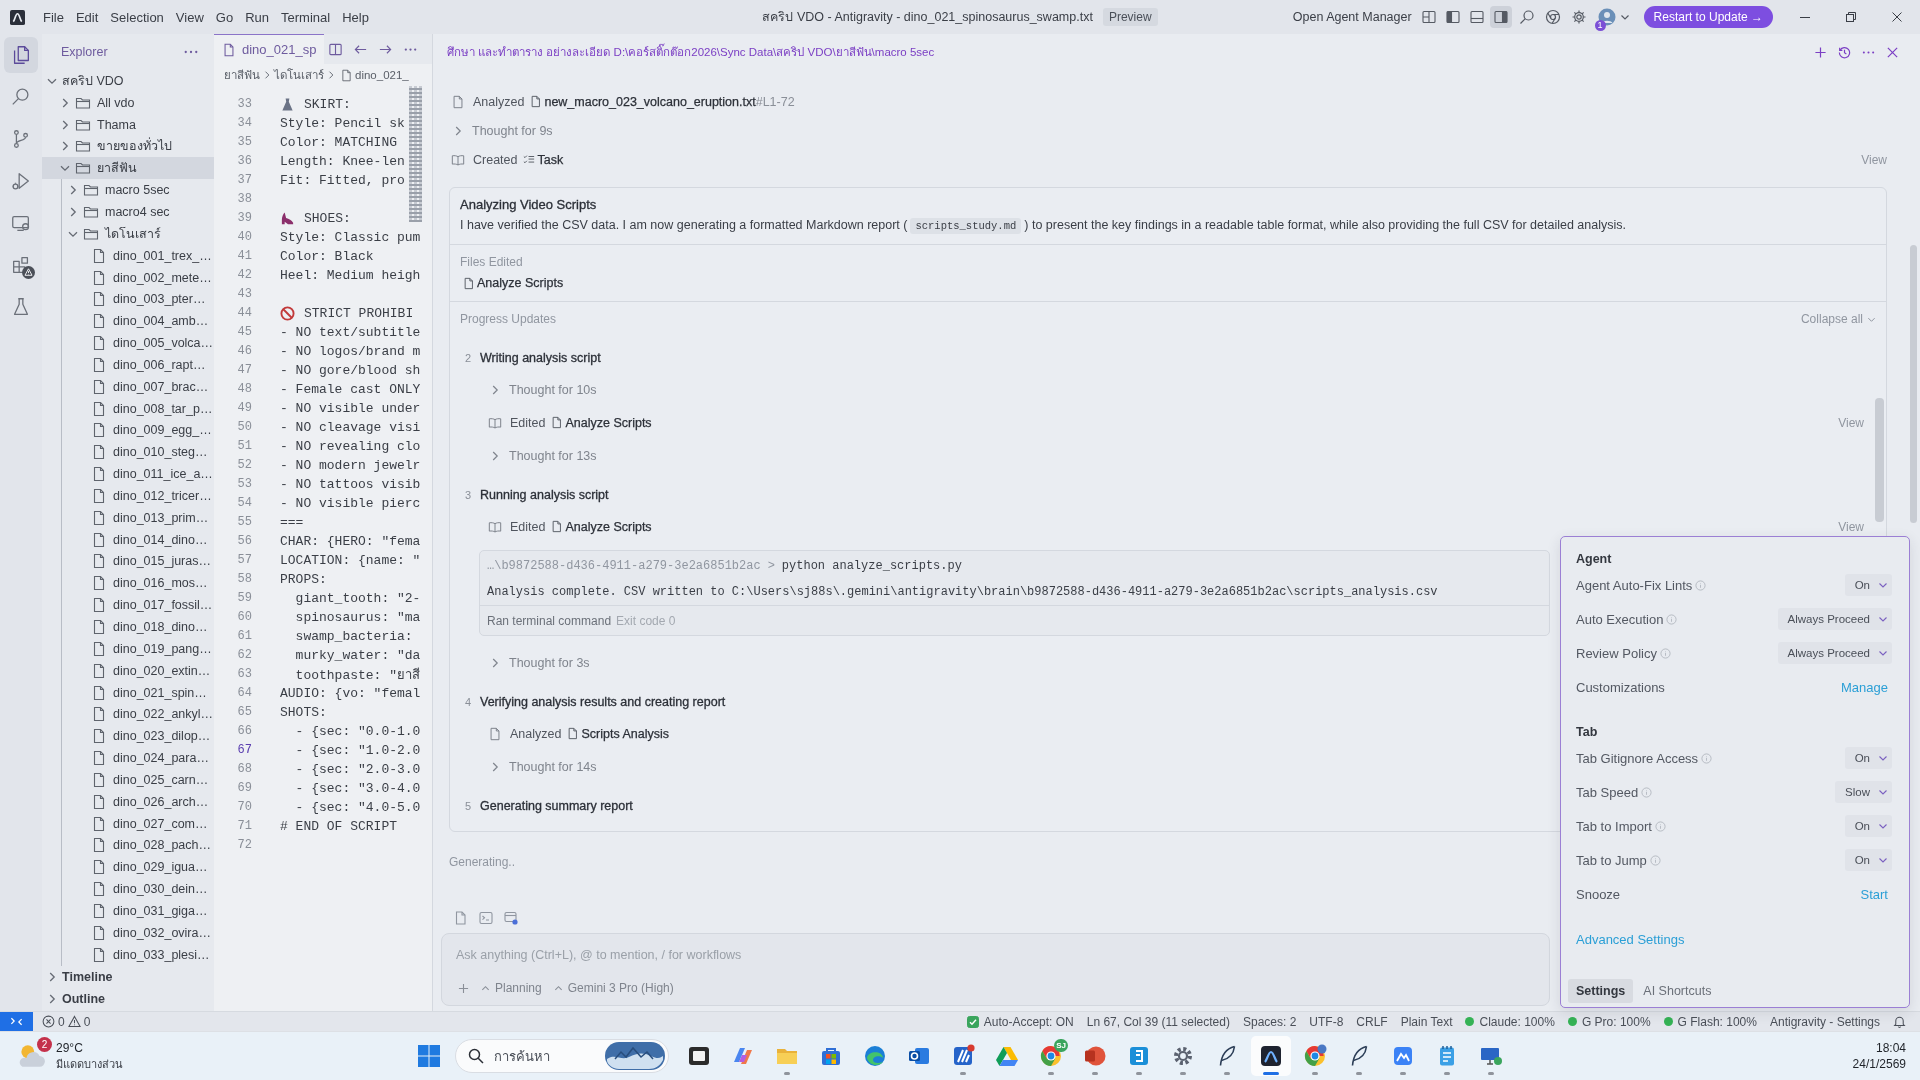 The height and width of the screenshot is (1080, 1920). What do you see at coordinates (1526, 17) in the screenshot?
I see `search-icon` at bounding box center [1526, 17].